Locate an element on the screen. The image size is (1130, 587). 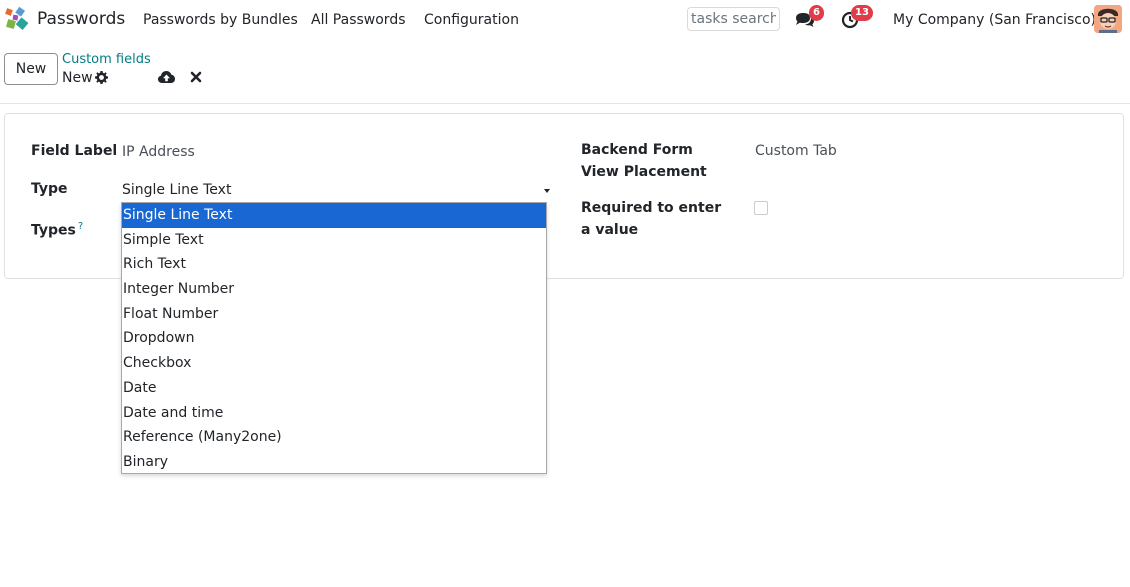
app-name: Passwords is located at coordinates (81, 19).